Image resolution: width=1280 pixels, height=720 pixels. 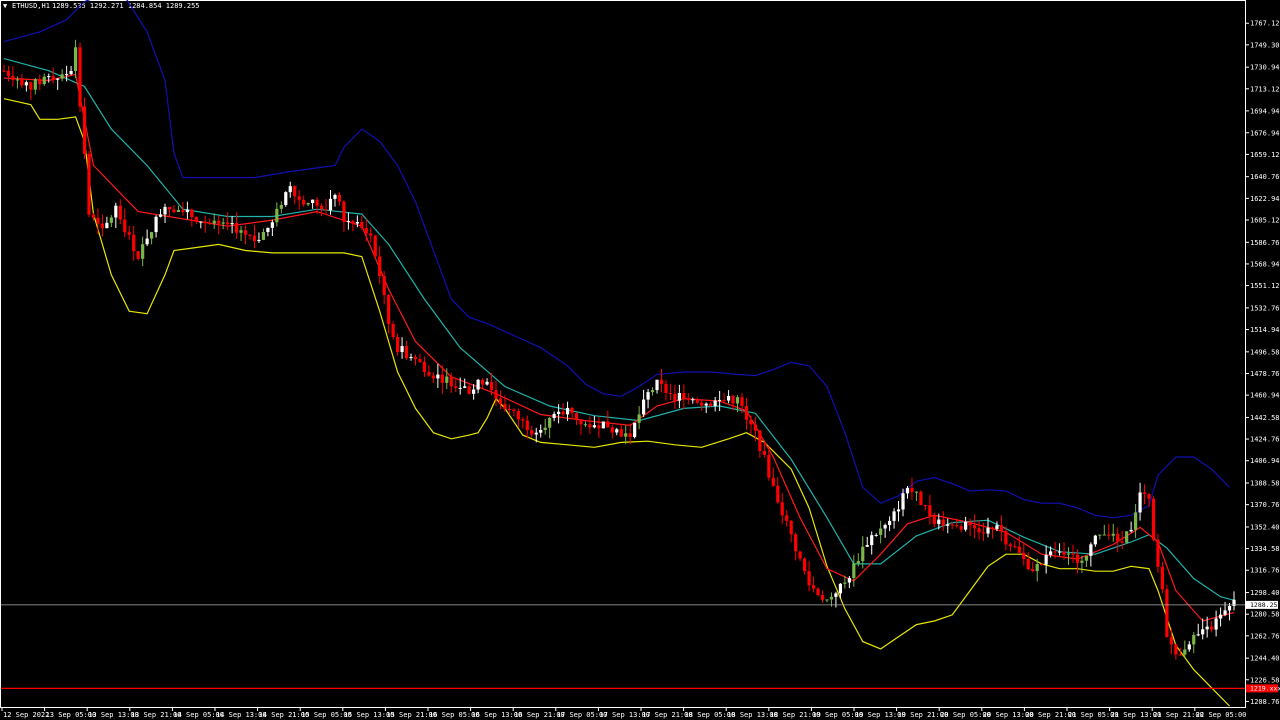 I want to click on y-tick-label: 1605.120, so click(x=1265, y=220).